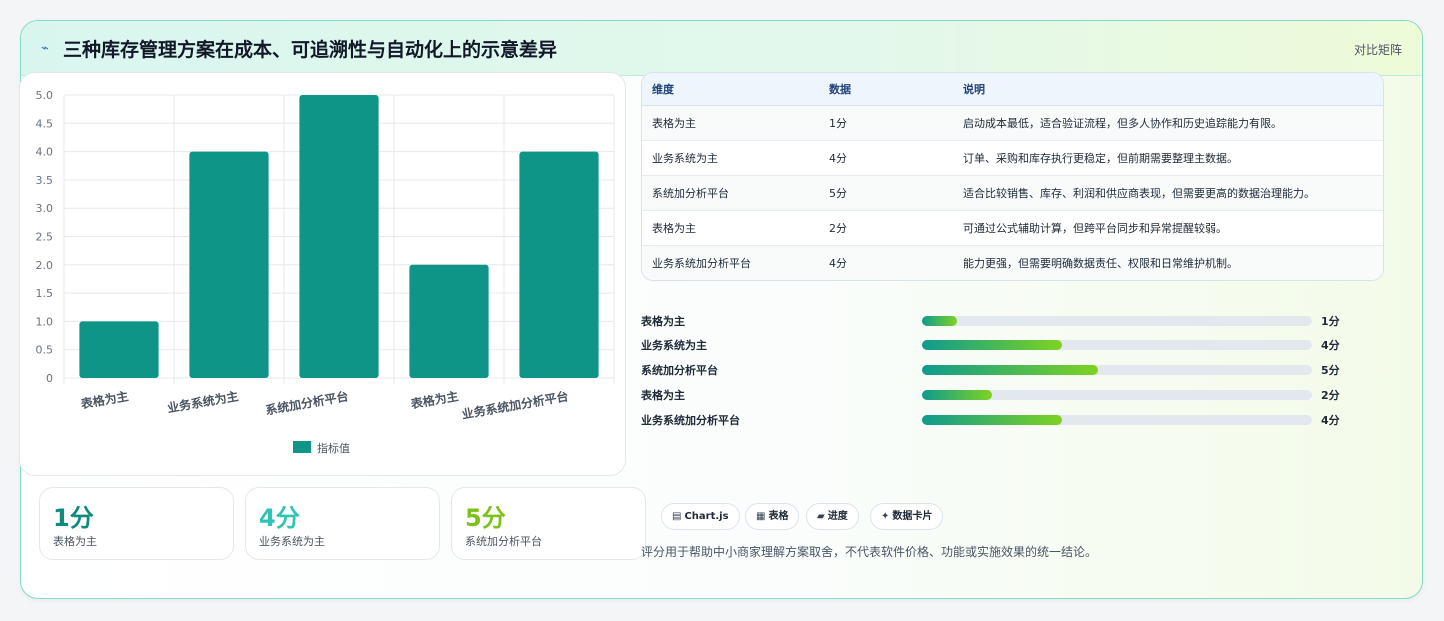 Image resolution: width=1444 pixels, height=621 pixels. I want to click on bolt-icon: ⌁, so click(45, 48).